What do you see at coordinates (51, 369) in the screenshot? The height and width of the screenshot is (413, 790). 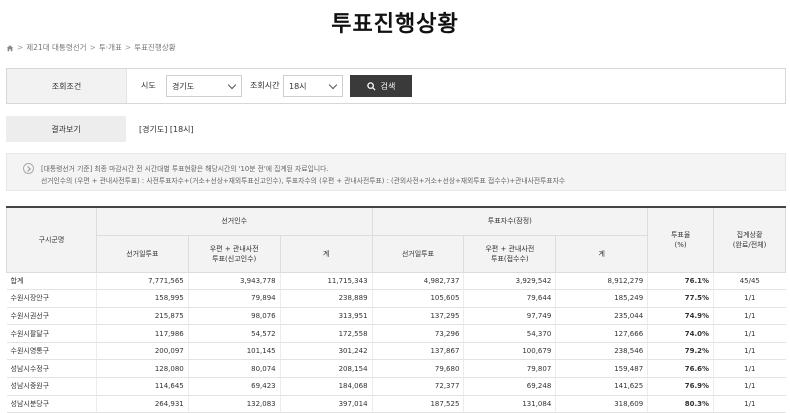 I see `district-cell: 성남시수정구` at bounding box center [51, 369].